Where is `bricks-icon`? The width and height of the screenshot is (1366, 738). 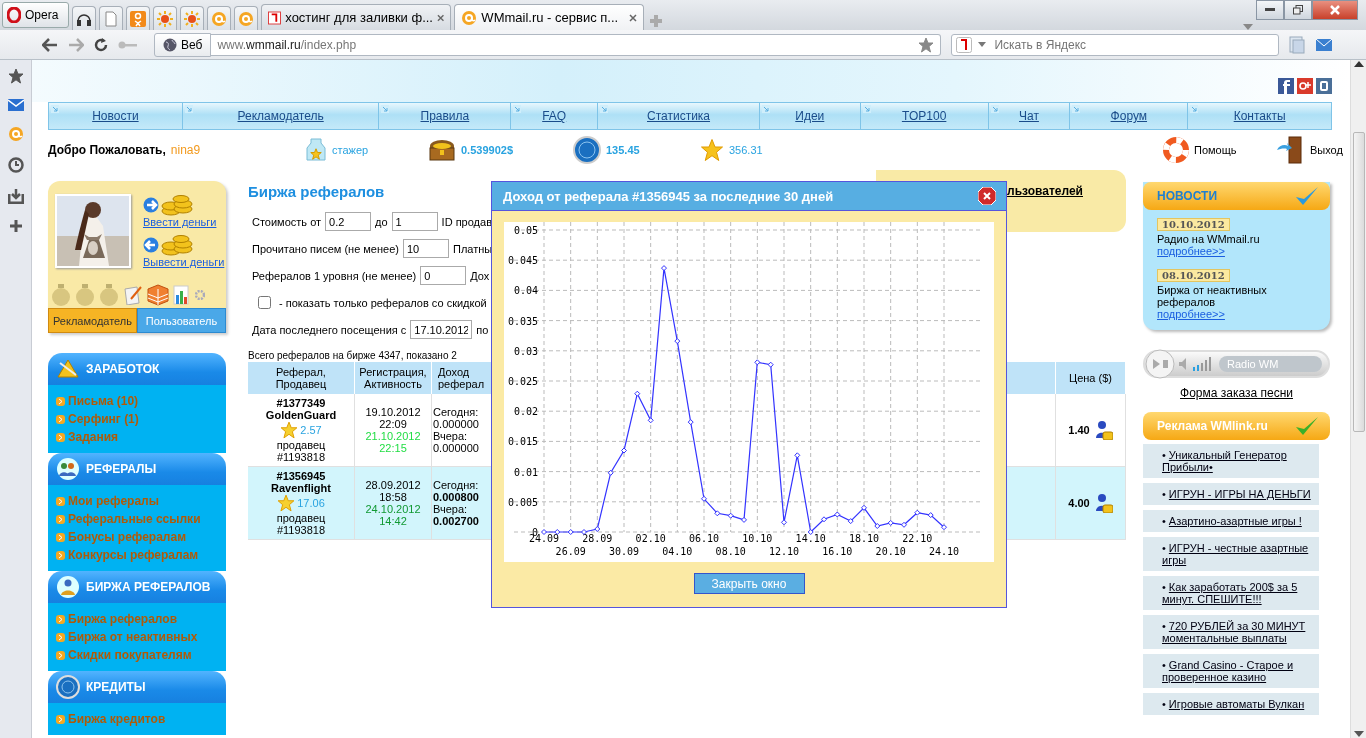 bricks-icon is located at coordinates (158, 294).